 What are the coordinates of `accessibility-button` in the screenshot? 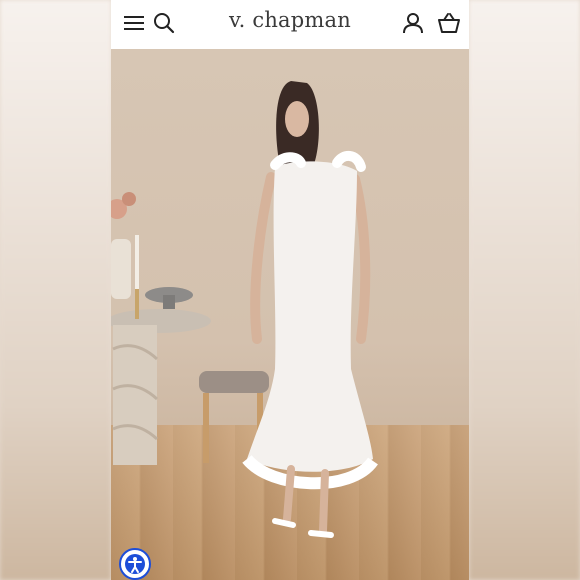 It's located at (135, 564).